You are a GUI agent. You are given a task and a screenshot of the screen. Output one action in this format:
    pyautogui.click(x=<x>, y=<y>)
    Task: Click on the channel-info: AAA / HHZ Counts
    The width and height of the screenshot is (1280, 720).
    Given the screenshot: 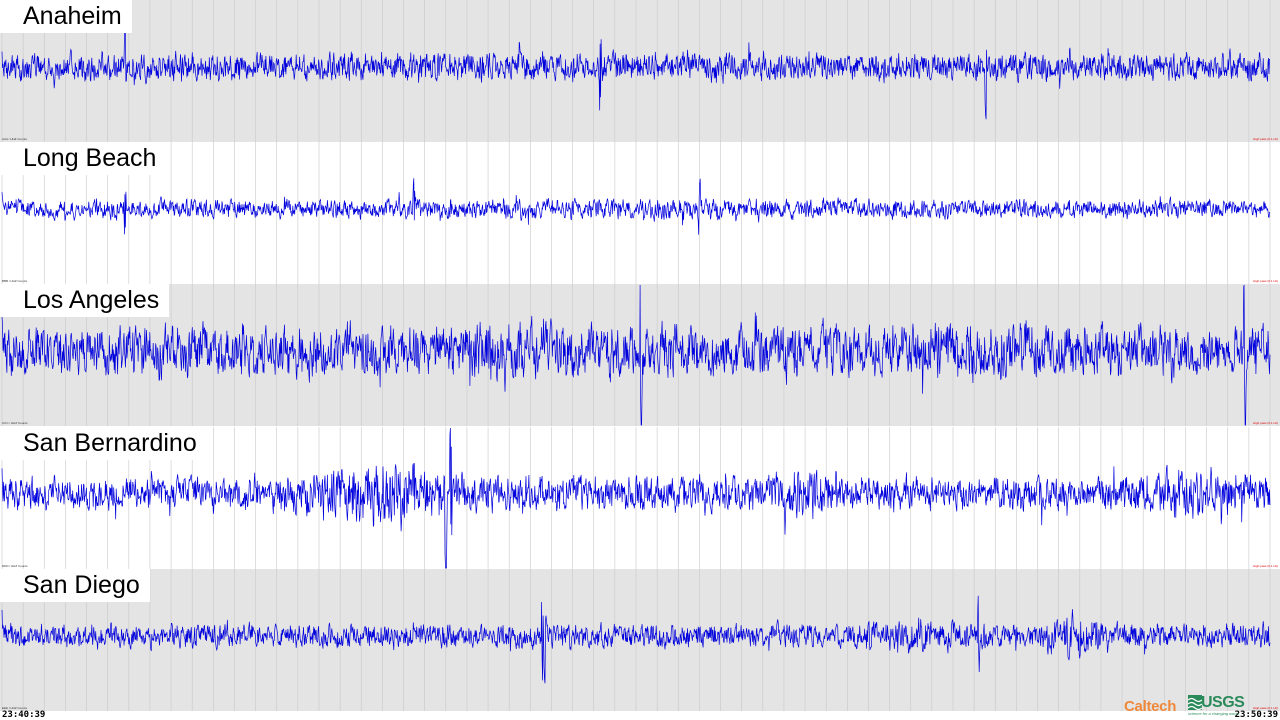 What is the action you would take?
    pyautogui.click(x=14, y=139)
    